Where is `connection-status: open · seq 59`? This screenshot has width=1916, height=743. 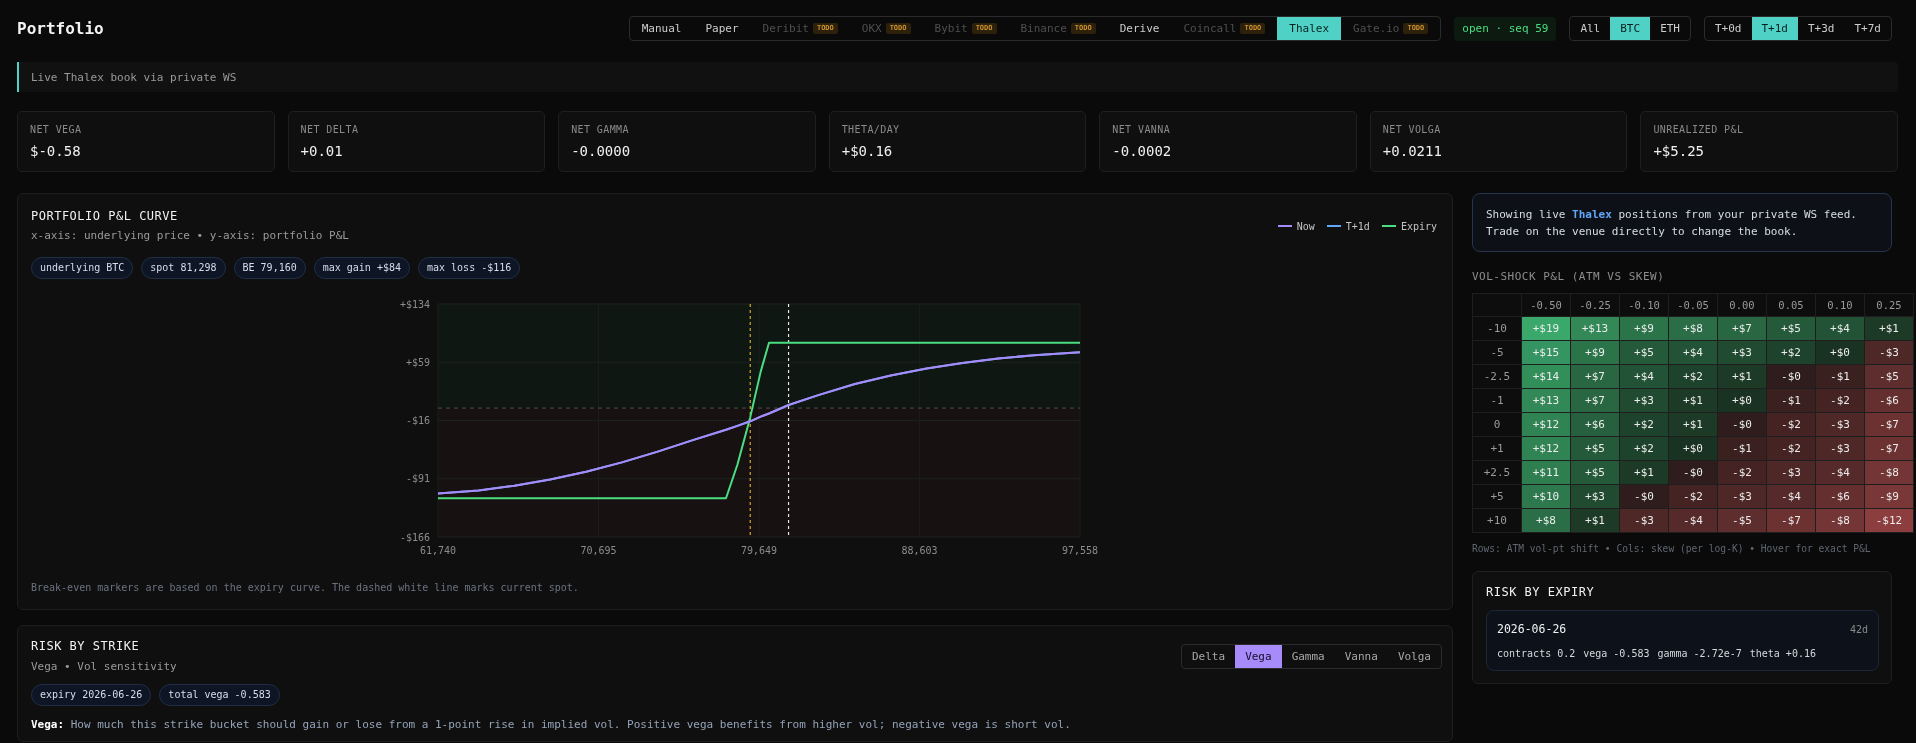
connection-status: open · seq 59 is located at coordinates (1505, 28).